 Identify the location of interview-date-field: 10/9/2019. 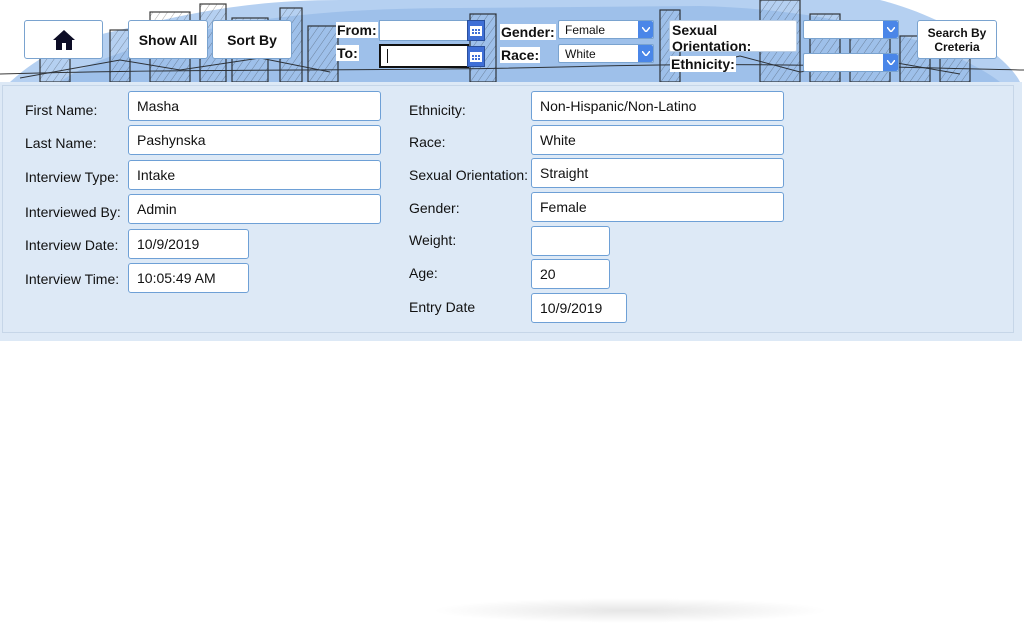
(188, 244).